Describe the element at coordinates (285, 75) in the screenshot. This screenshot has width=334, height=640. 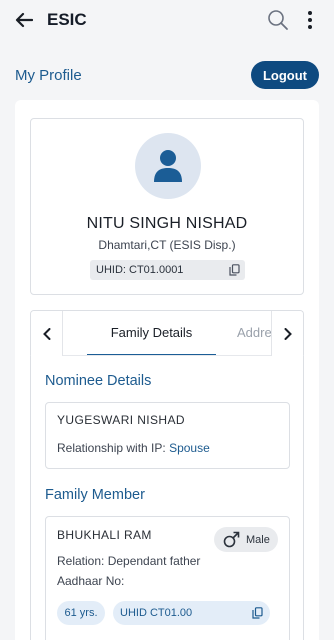
I see `logout-button: Logout` at that location.